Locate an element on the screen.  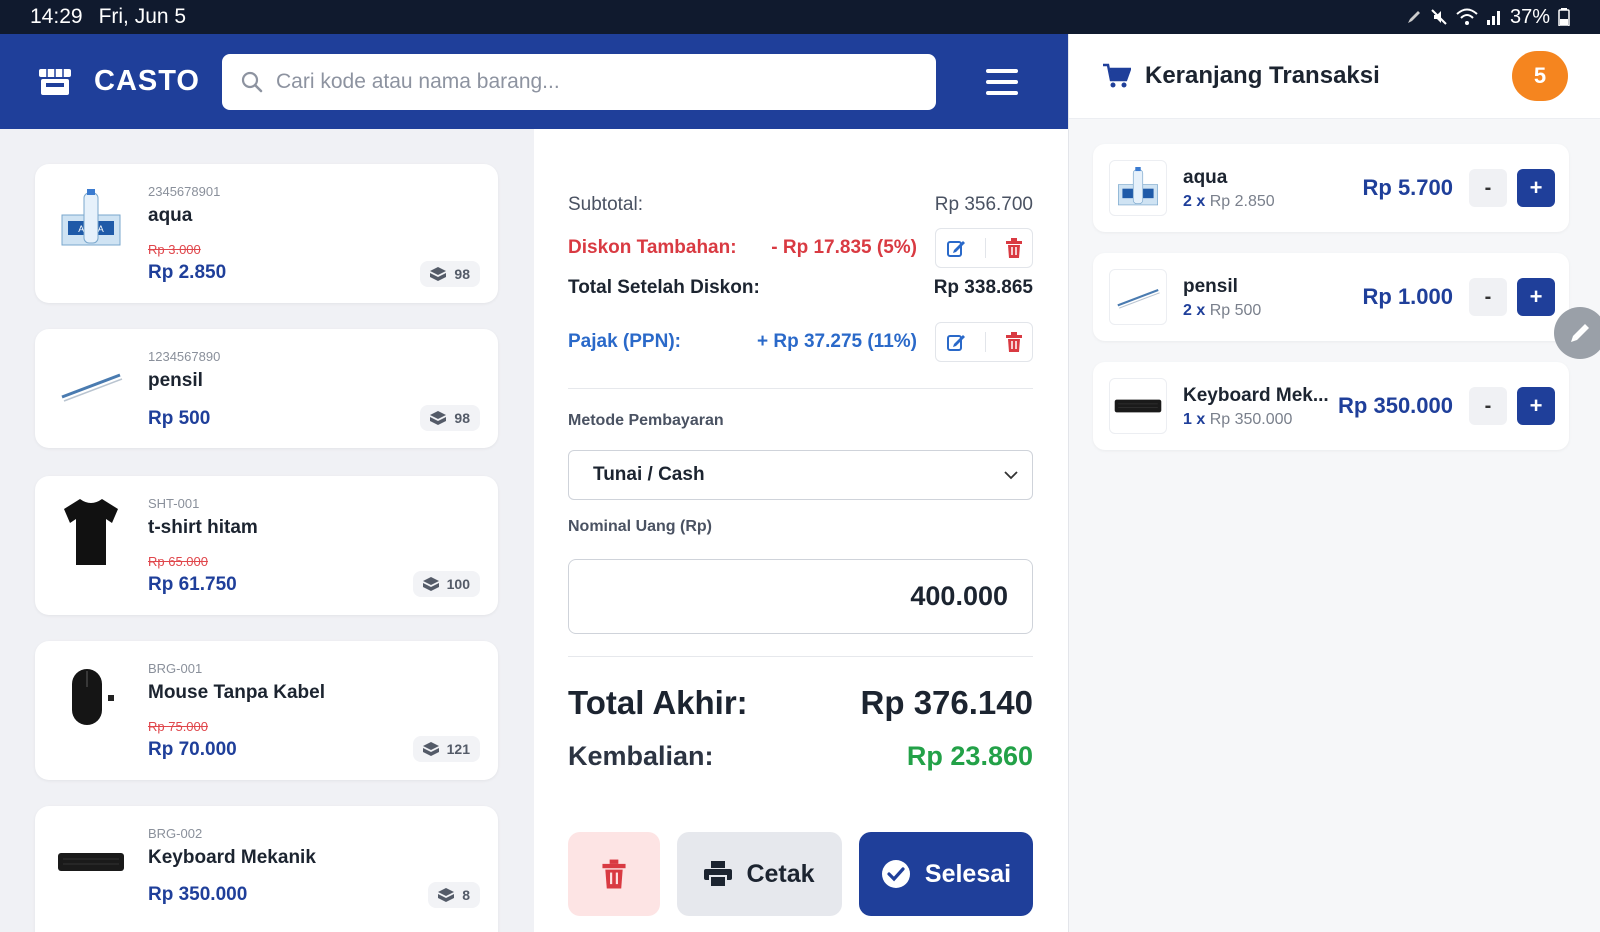
amount-value: 400.000 is located at coordinates (959, 596).